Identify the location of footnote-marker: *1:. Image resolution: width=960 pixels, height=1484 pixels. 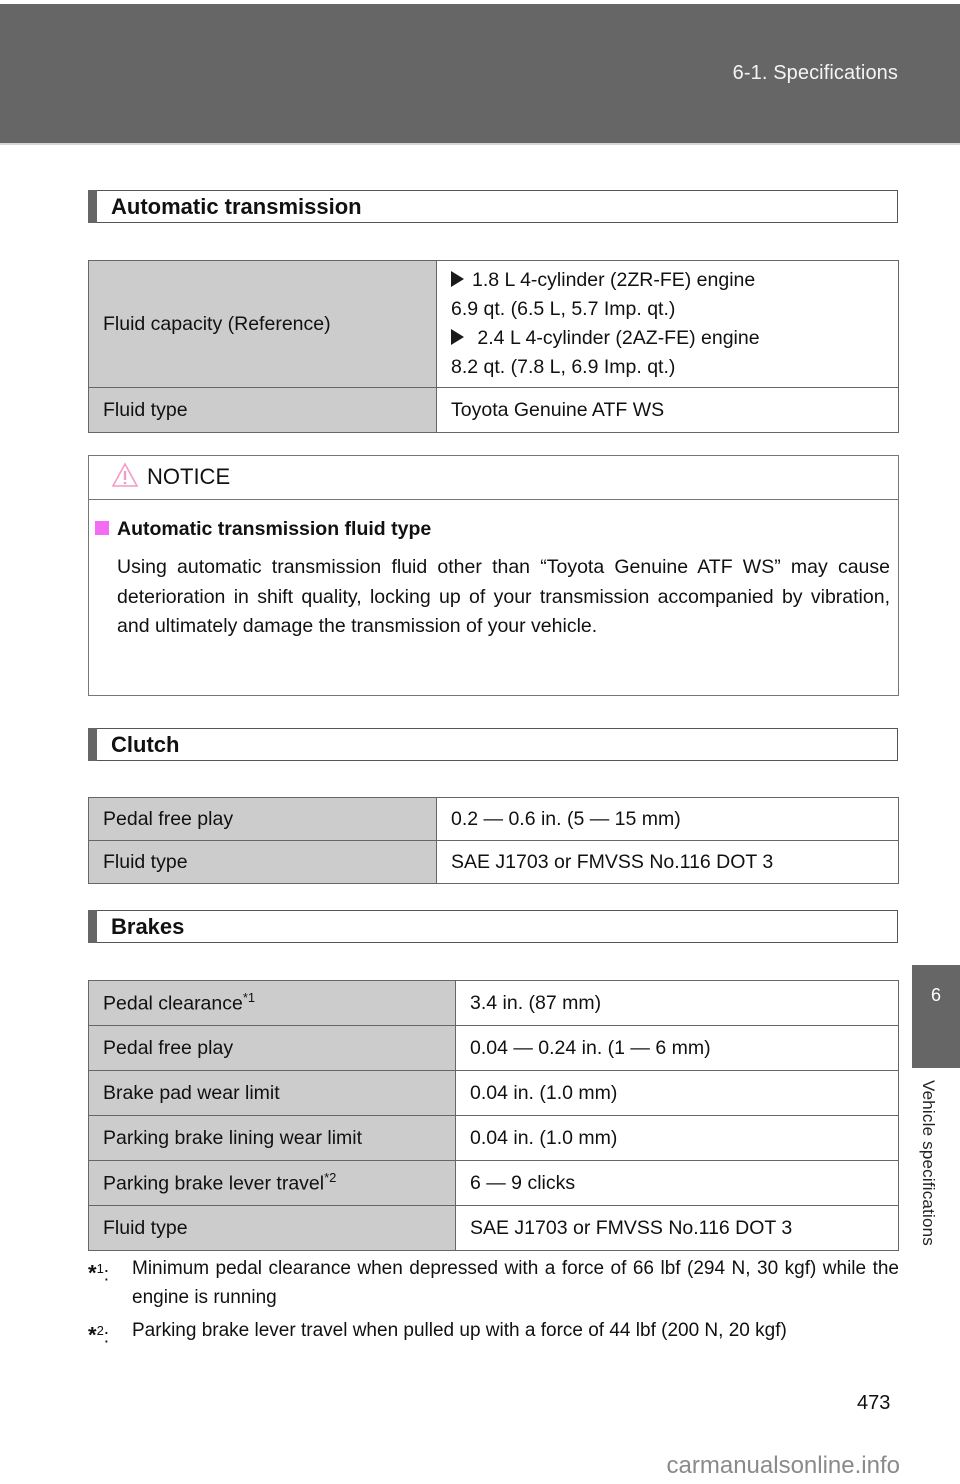
(99, 1273).